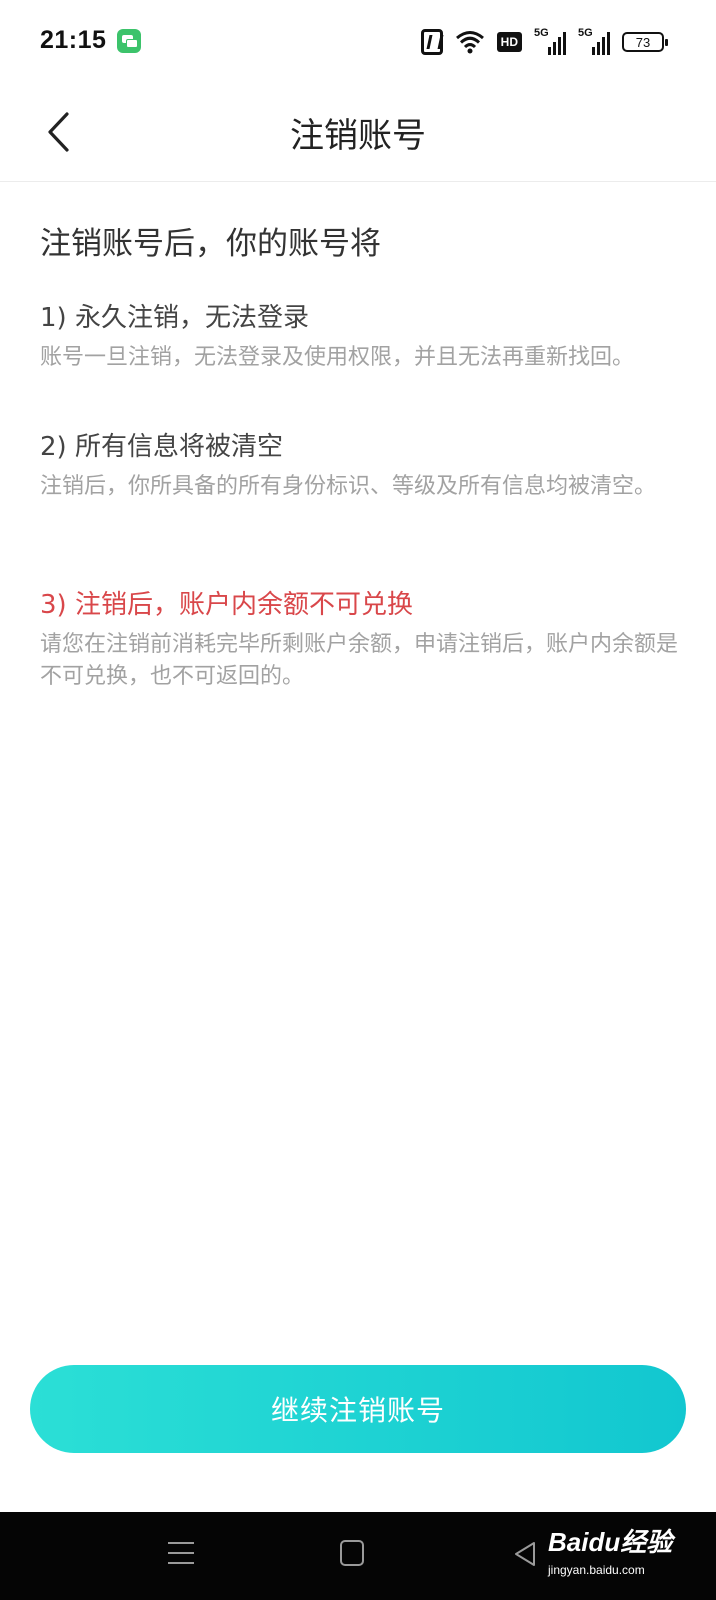  Describe the element at coordinates (431, 42) in the screenshot. I see `nfc-icon` at that location.